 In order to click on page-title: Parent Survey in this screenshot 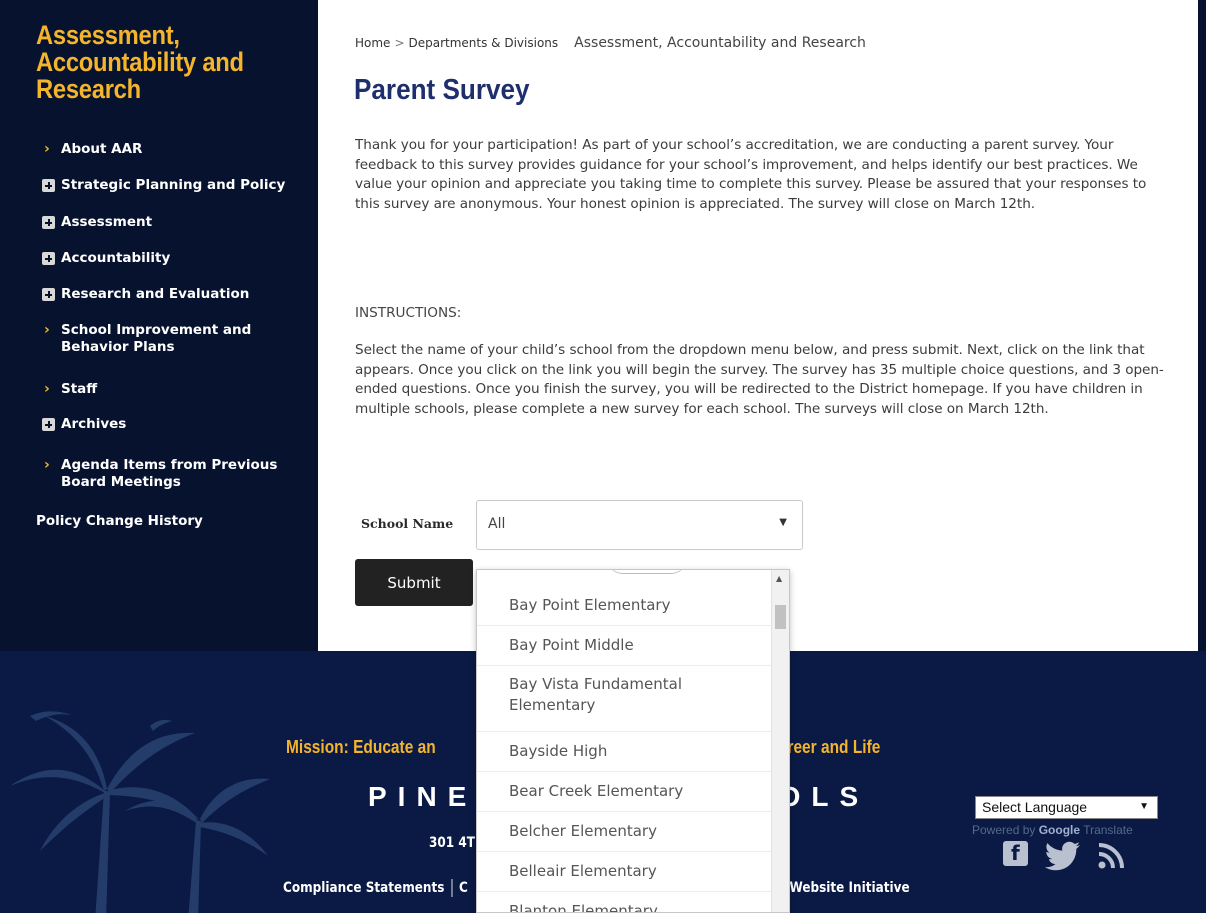, I will do `click(442, 90)`.